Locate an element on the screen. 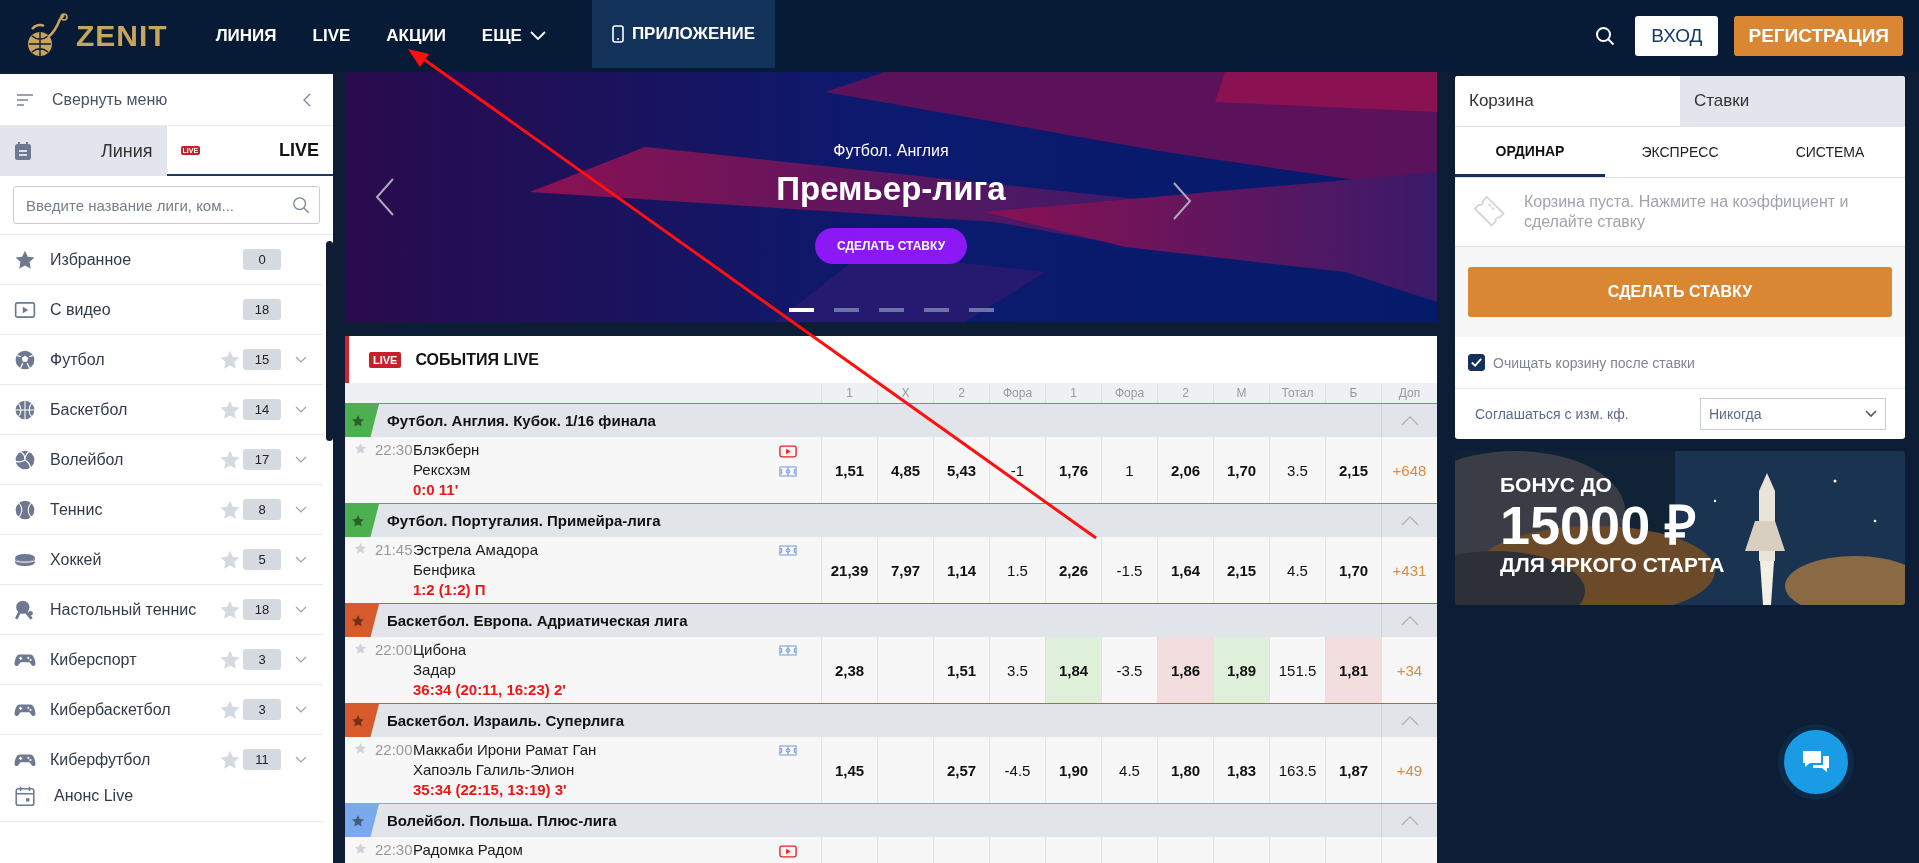 The image size is (1919, 863). odds-cell: 1,81 is located at coordinates (1353, 670).